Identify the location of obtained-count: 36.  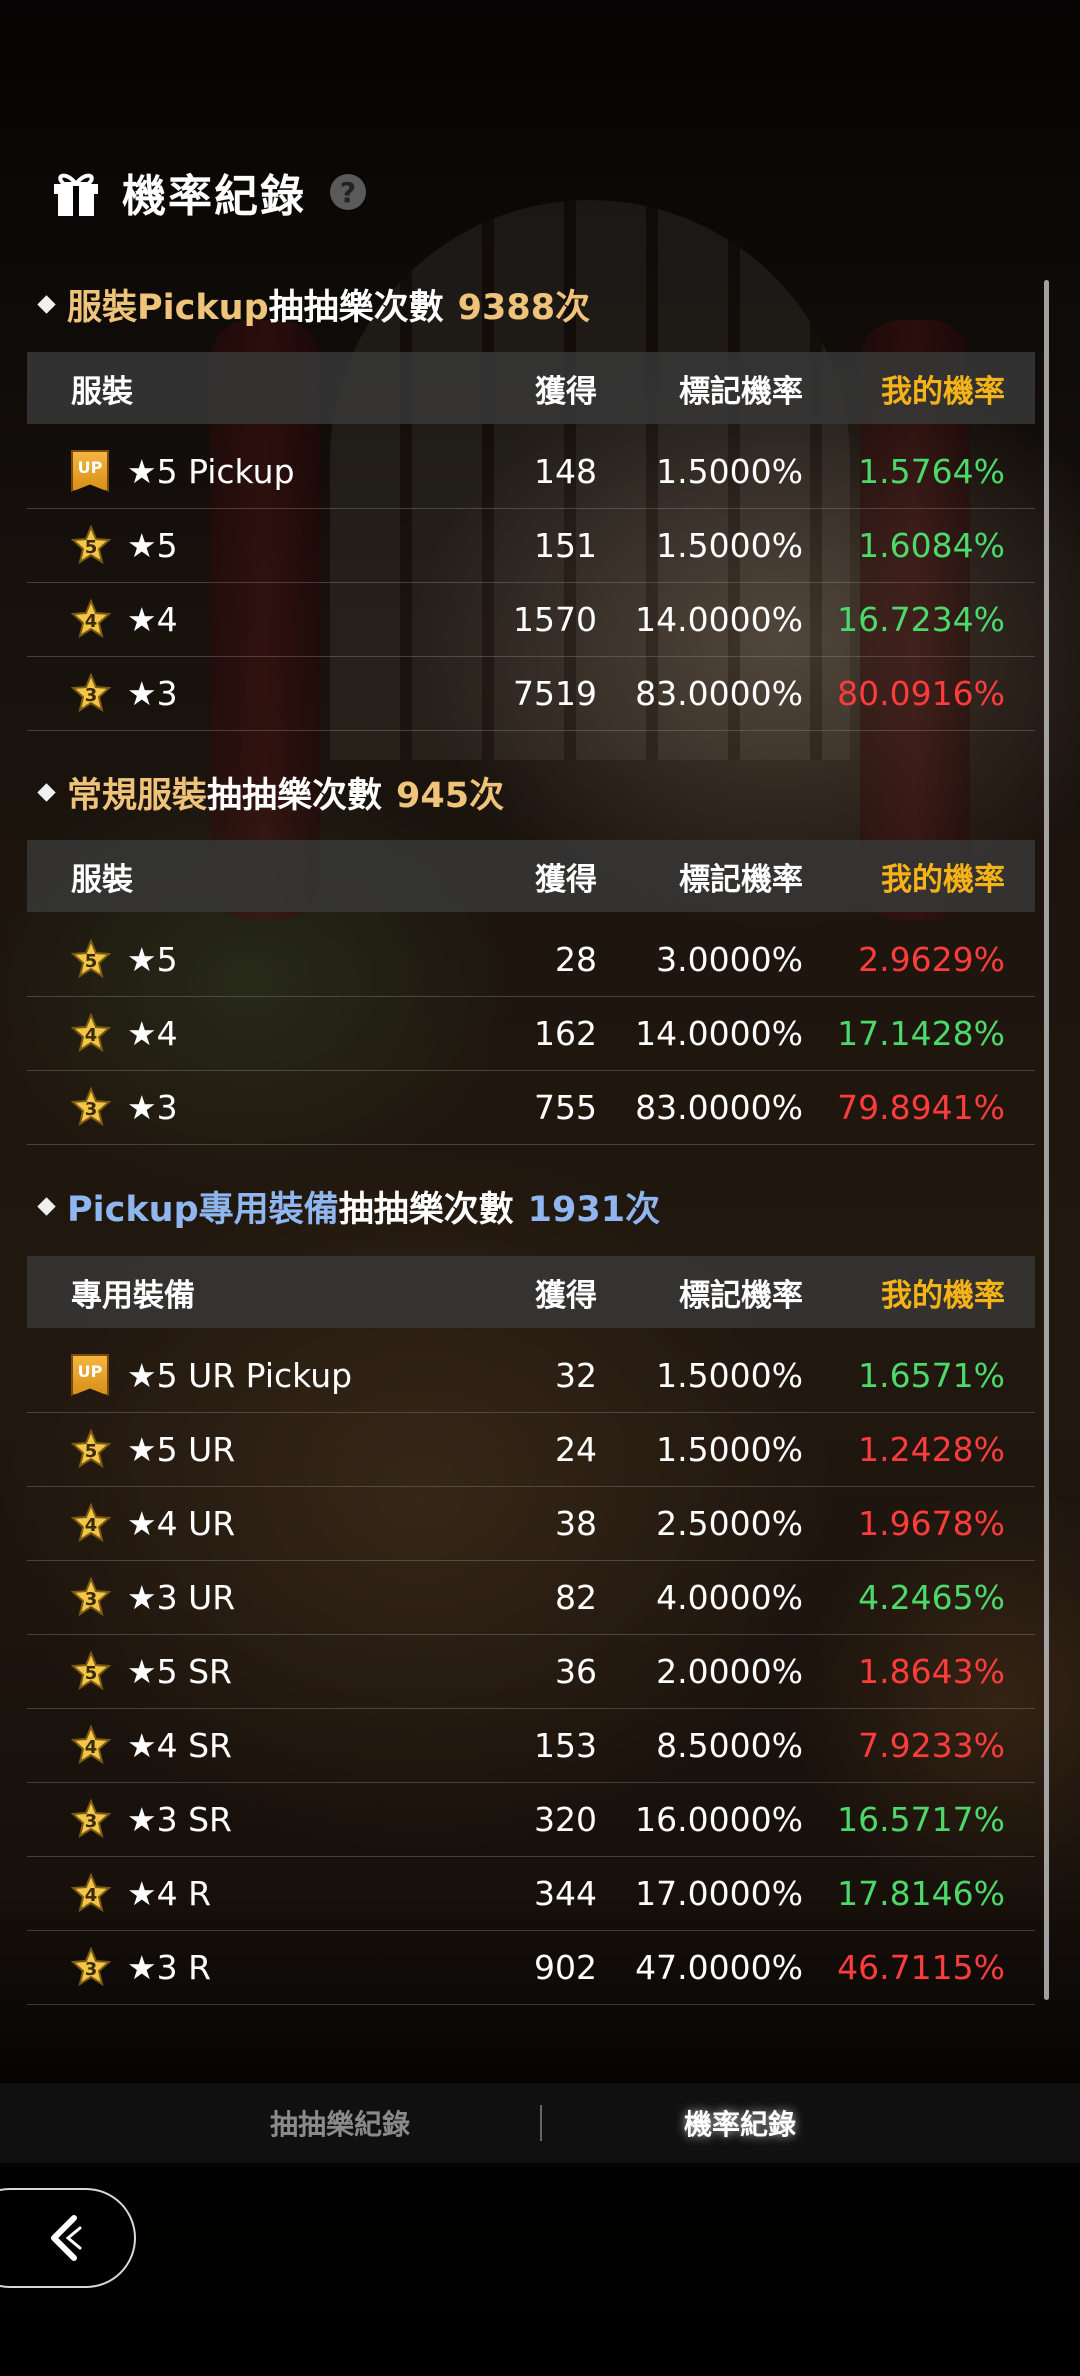
(576, 1671).